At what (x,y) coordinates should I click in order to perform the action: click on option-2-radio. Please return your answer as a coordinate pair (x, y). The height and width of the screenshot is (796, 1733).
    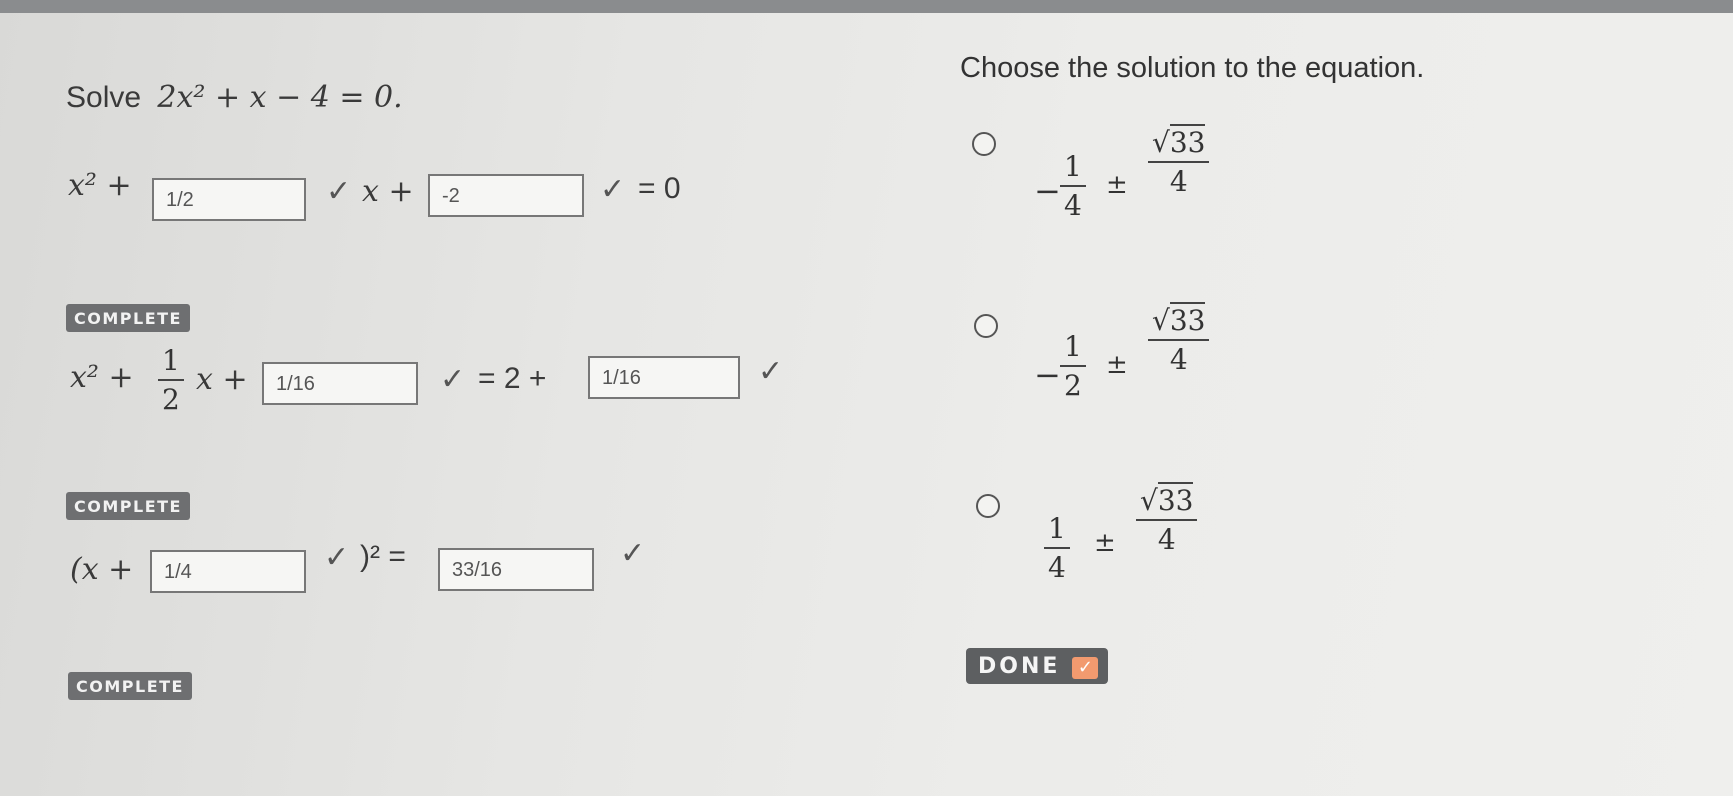
    Looking at the image, I should click on (986, 326).